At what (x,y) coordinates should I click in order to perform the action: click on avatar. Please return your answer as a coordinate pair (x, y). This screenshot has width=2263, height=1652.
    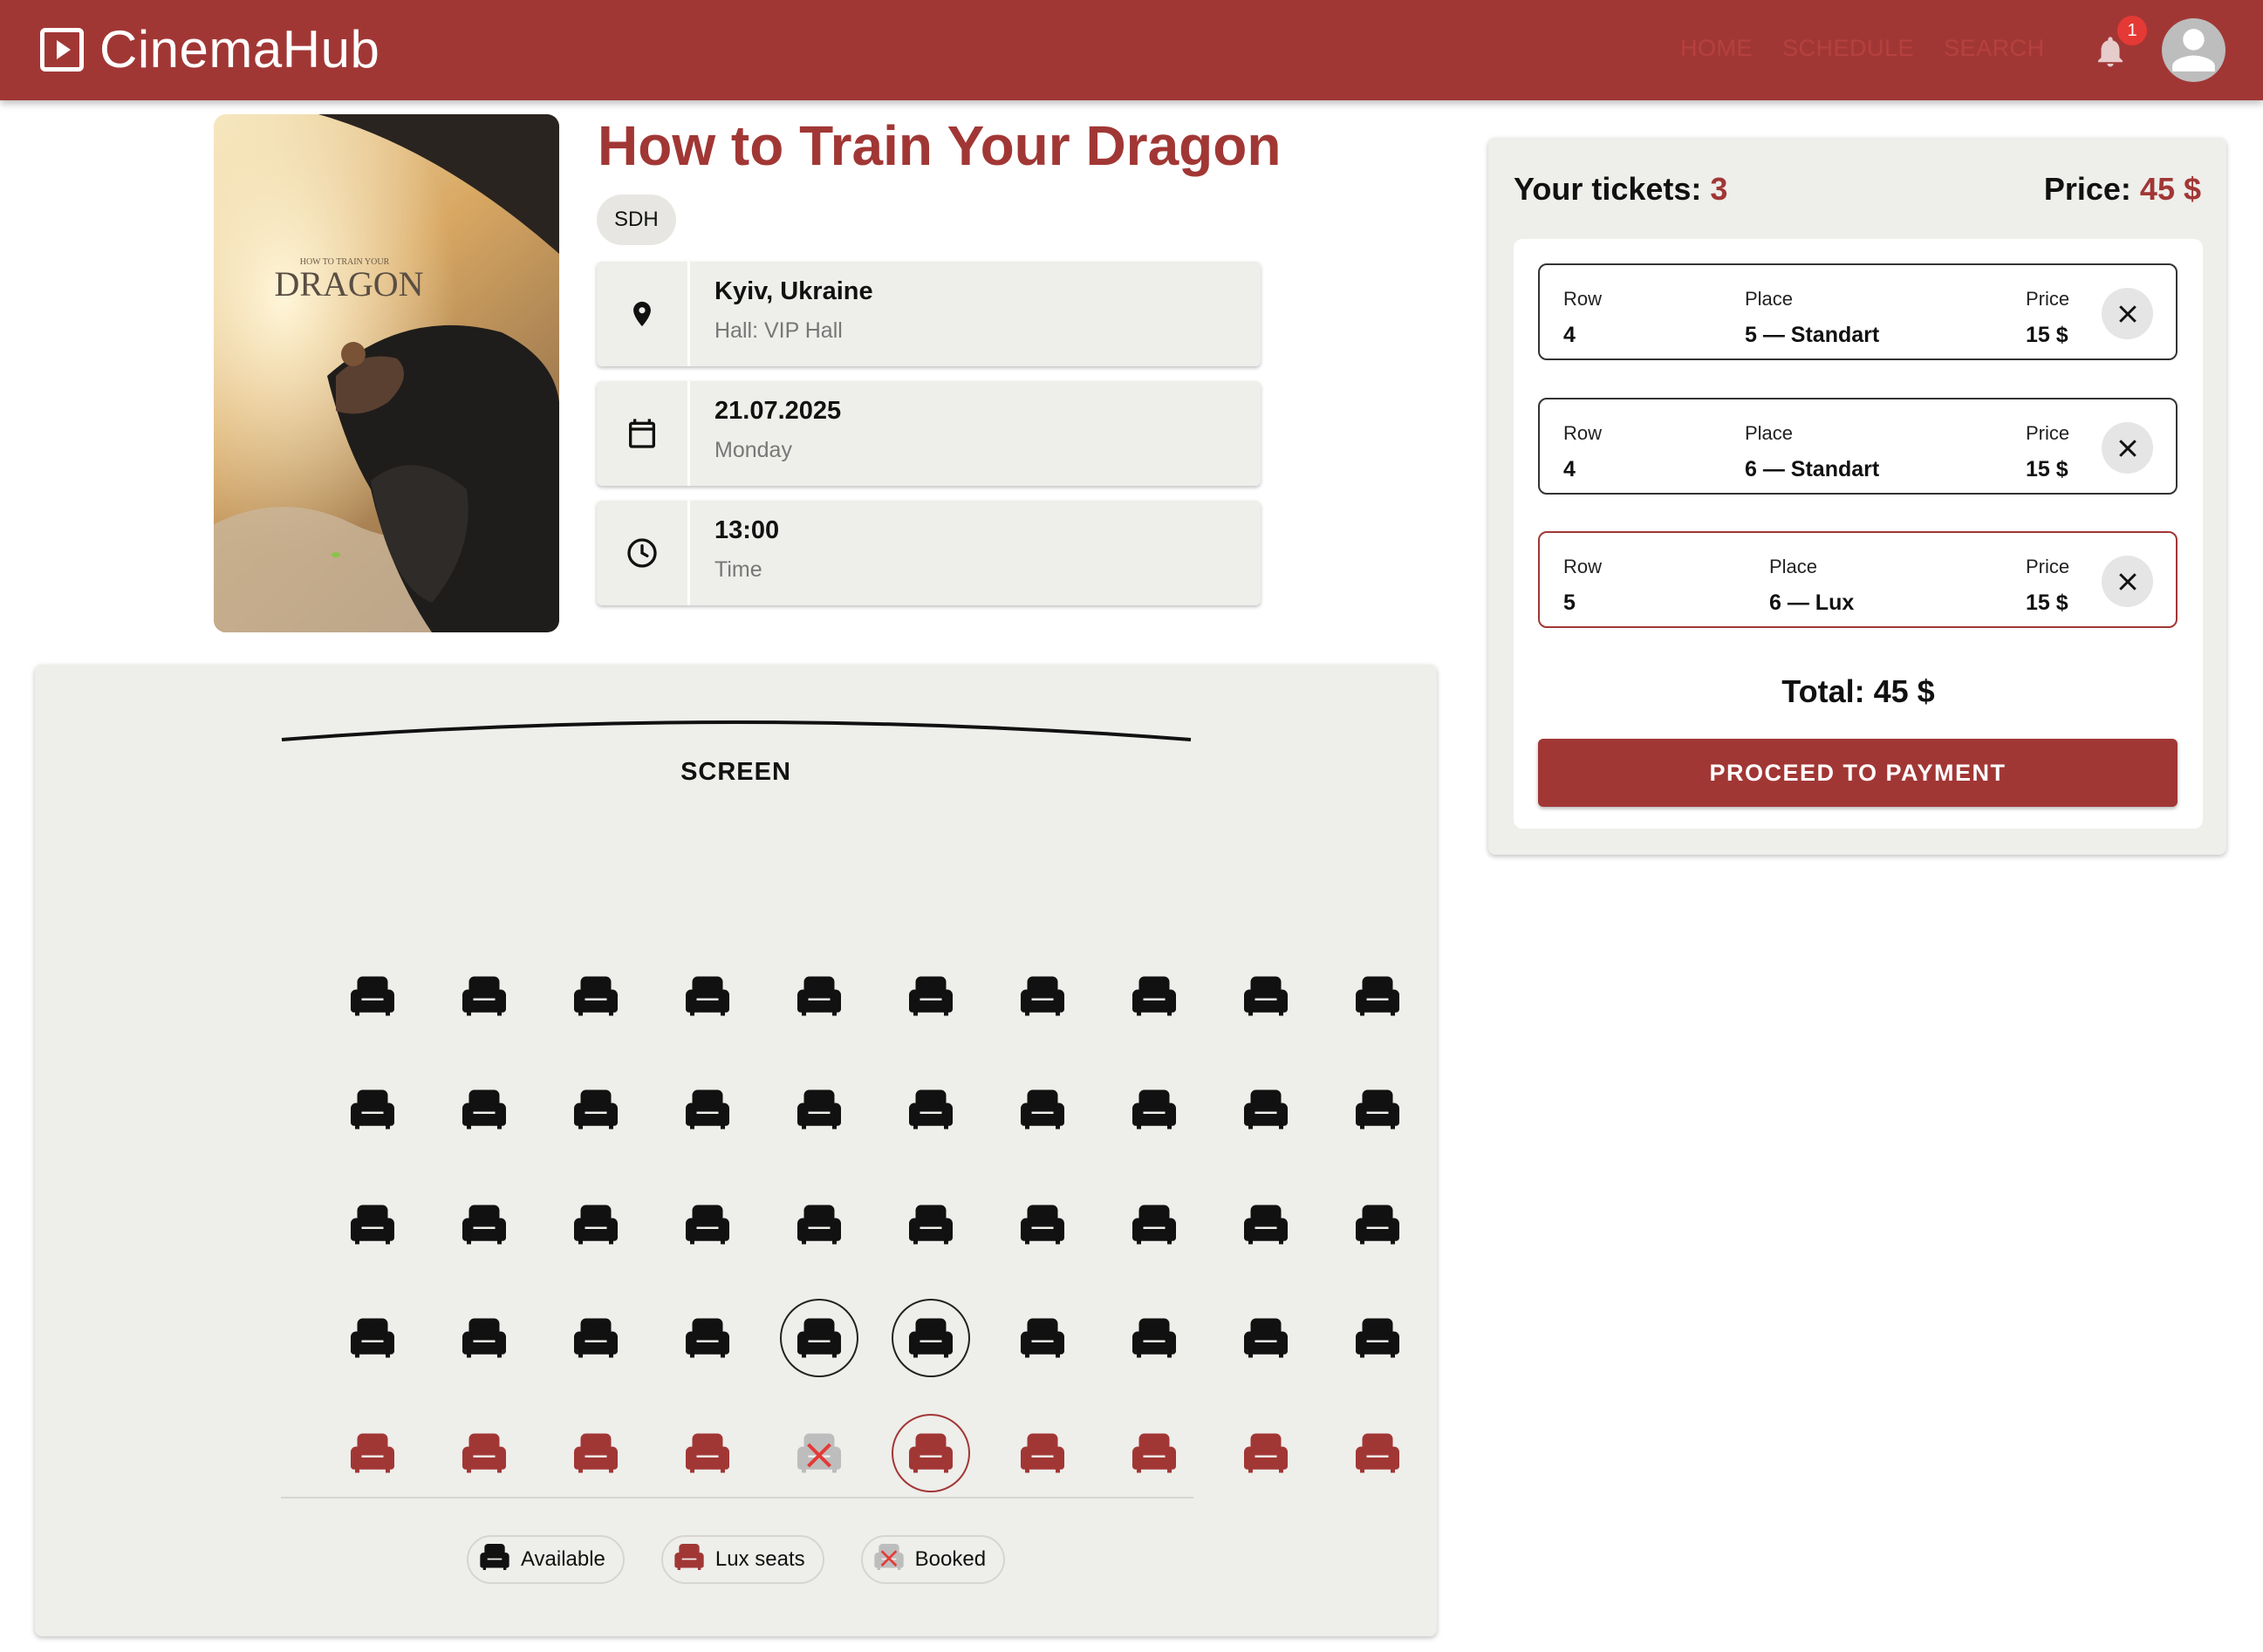
    Looking at the image, I should click on (2193, 50).